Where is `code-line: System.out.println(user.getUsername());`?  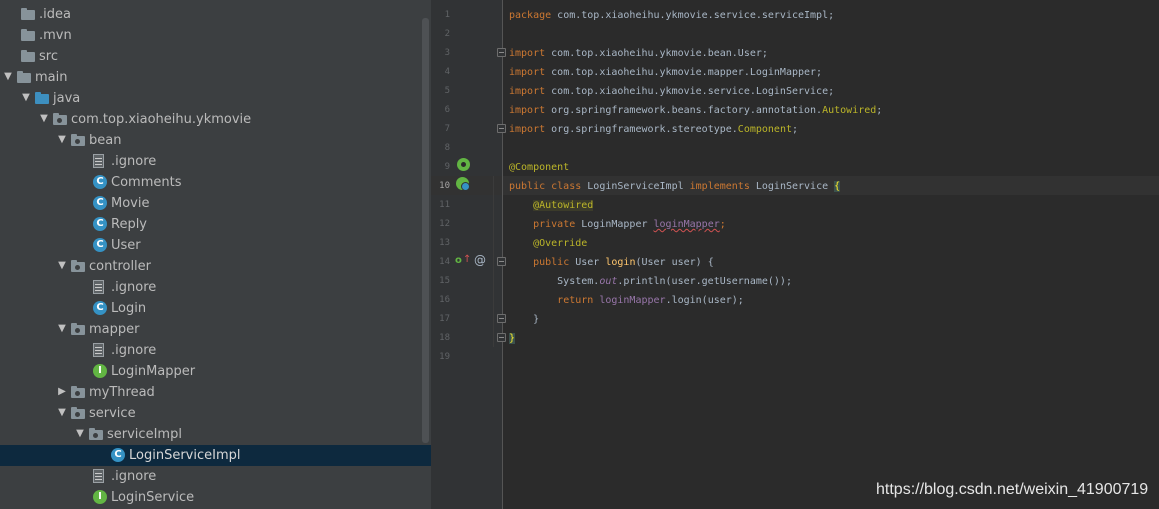
code-line: System.out.println(user.getUsername()); is located at coordinates (650, 281).